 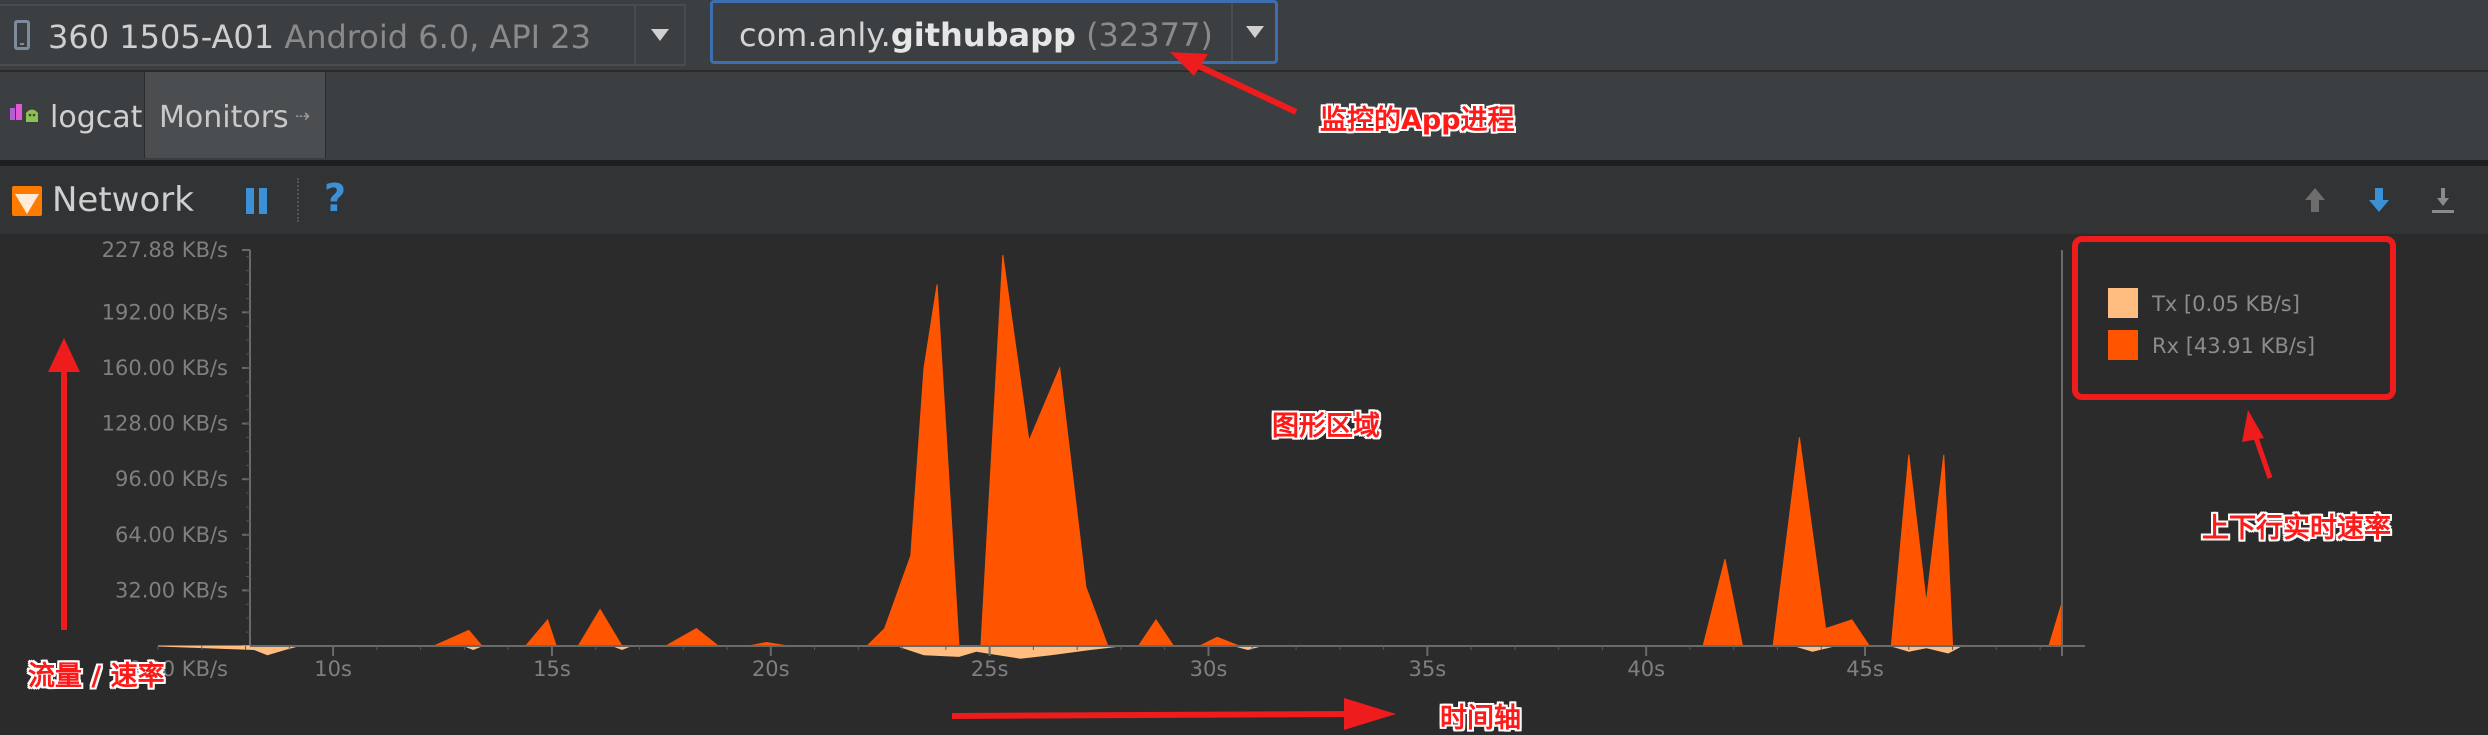 I want to click on x-tick-label: 15s, so click(x=552, y=669).